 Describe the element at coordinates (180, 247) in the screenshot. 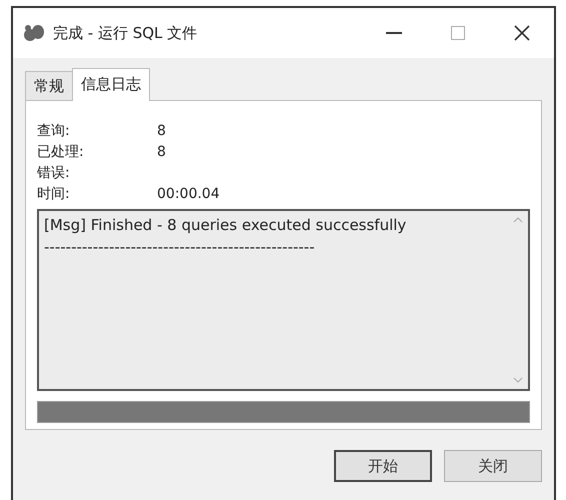

I see `log-line: --------------------------------------------------` at that location.